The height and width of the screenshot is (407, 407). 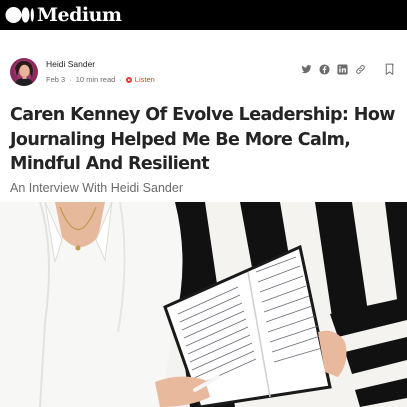 I want to click on bookmark-icon, so click(x=389, y=69).